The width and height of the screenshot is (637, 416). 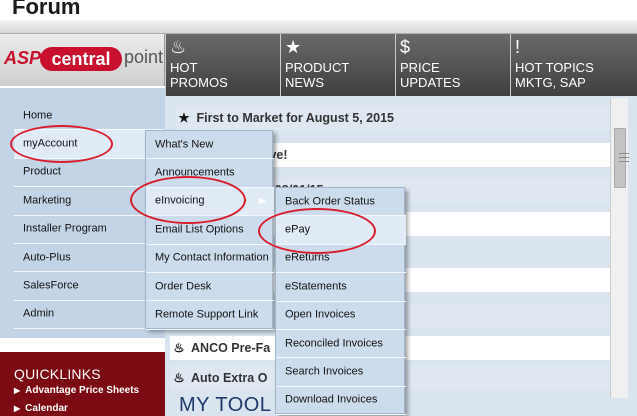 I want to click on menu-item-label: Announcements, so click(x=195, y=172).